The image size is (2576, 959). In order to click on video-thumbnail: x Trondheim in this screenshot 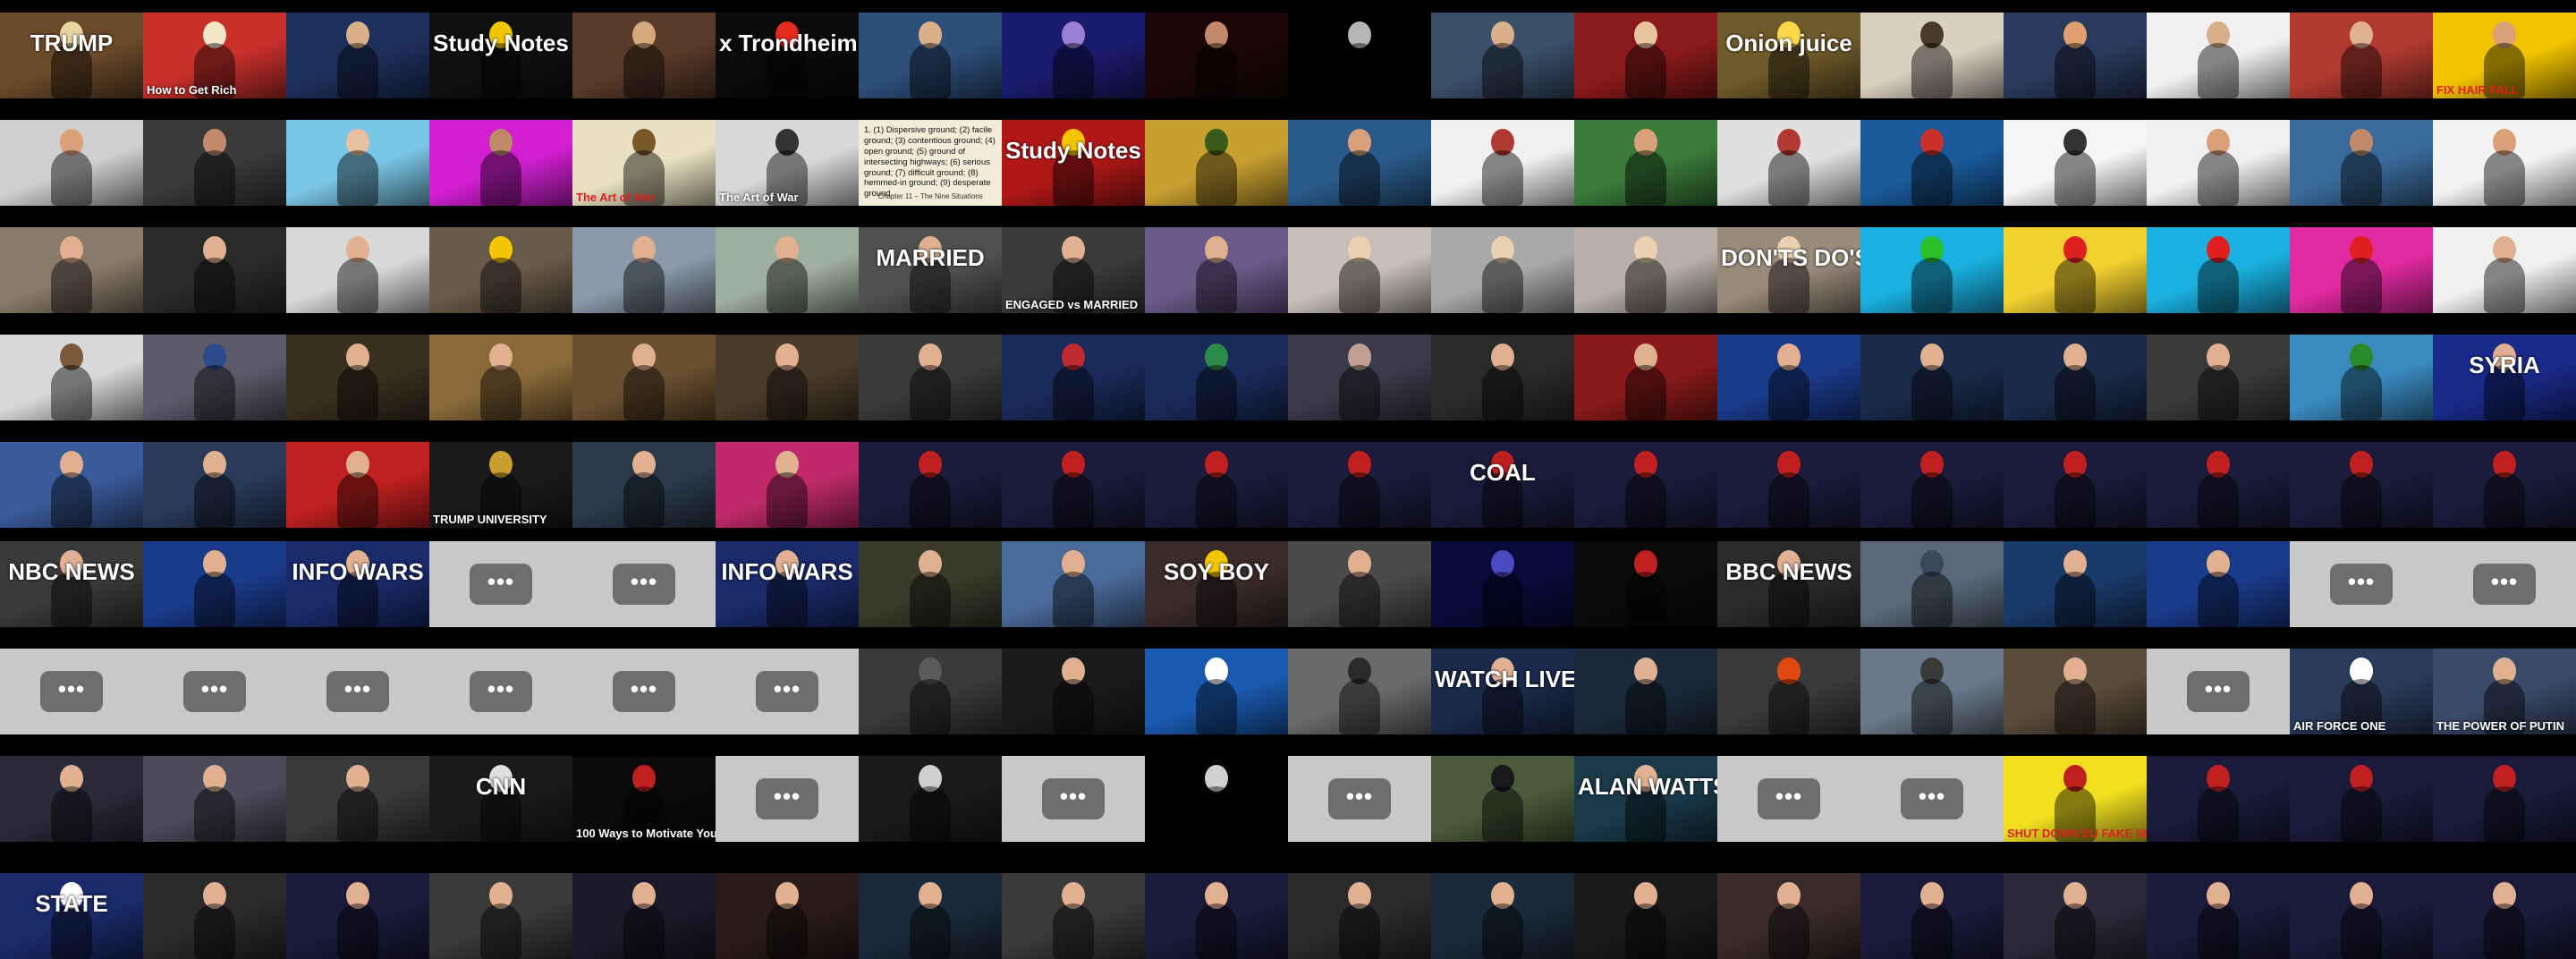, I will do `click(787, 55)`.